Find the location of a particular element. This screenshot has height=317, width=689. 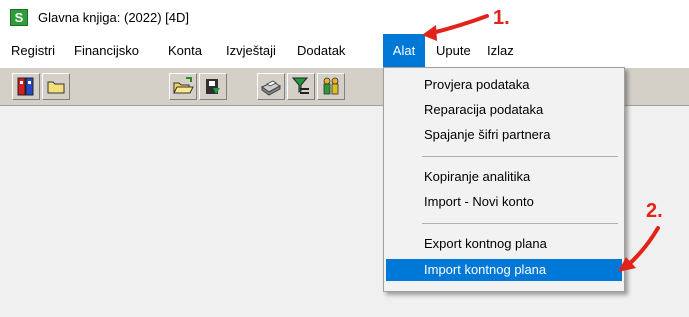

filter-sum-icon is located at coordinates (300, 85).